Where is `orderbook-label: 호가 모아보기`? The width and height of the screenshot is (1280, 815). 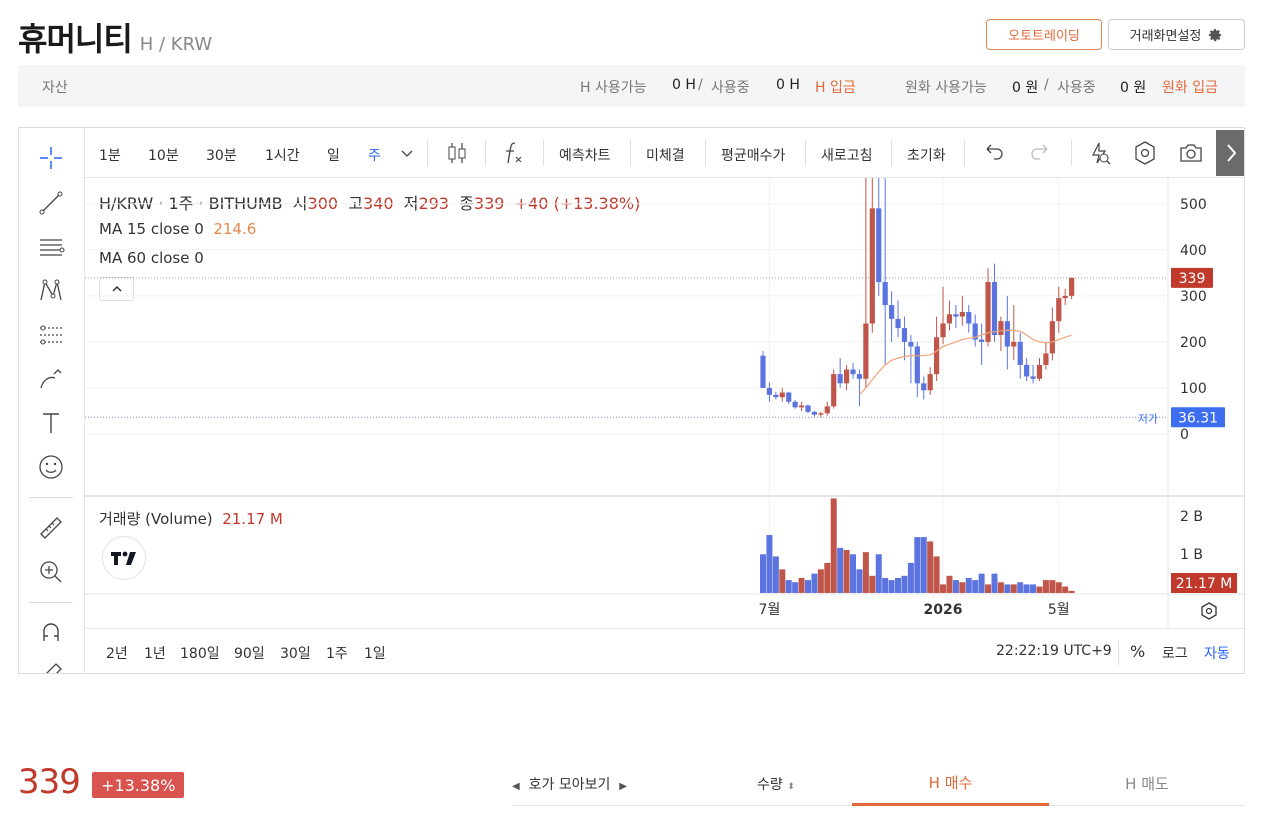 orderbook-label: 호가 모아보기 is located at coordinates (569, 785).